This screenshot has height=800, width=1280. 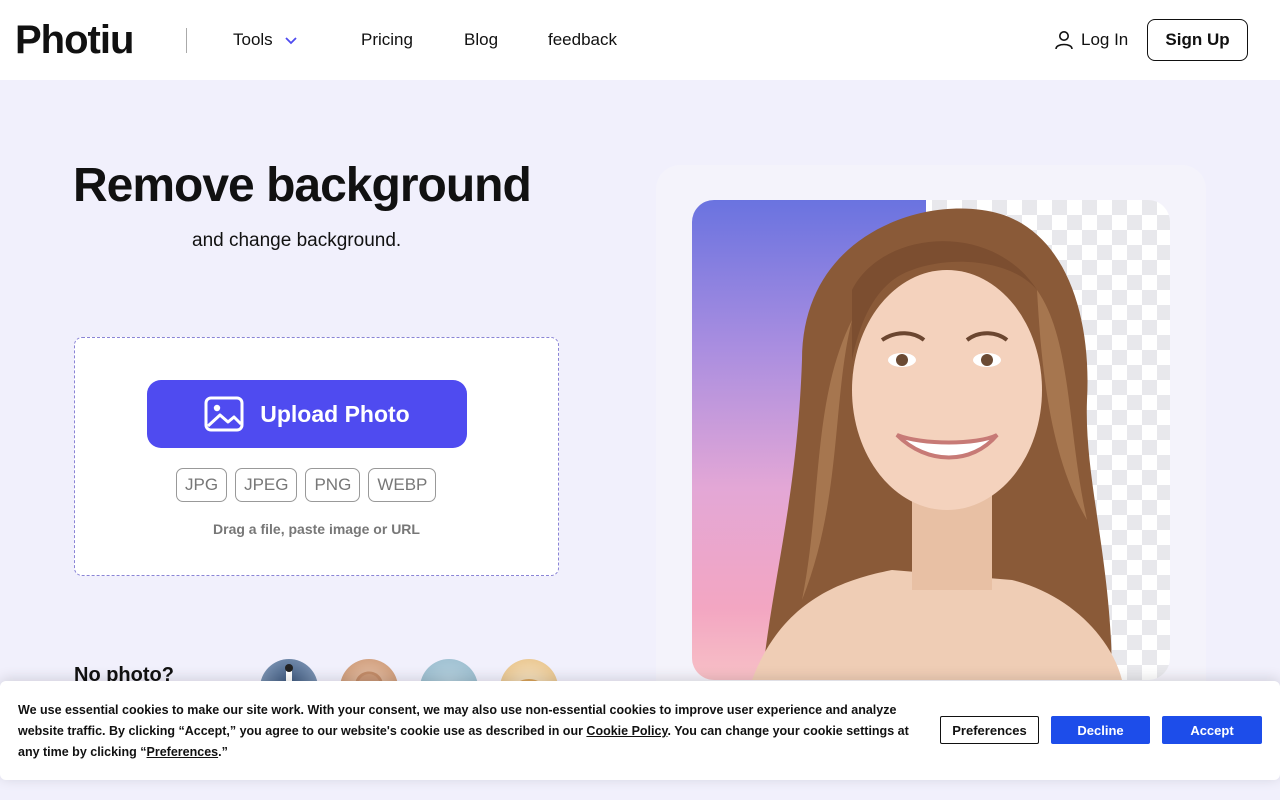 What do you see at coordinates (266, 485) in the screenshot?
I see `format-badge: JPEG` at bounding box center [266, 485].